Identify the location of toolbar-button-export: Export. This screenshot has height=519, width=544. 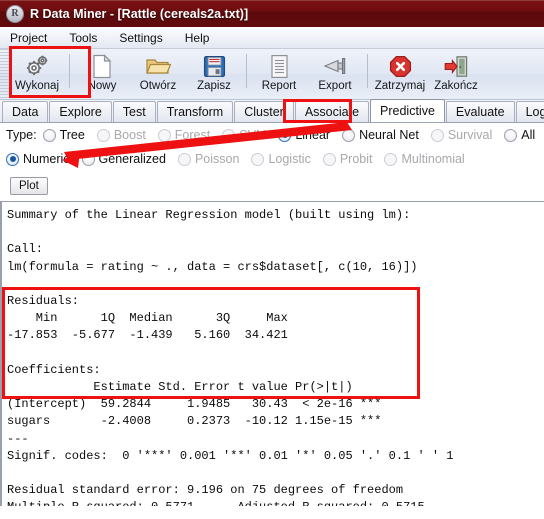
(335, 74).